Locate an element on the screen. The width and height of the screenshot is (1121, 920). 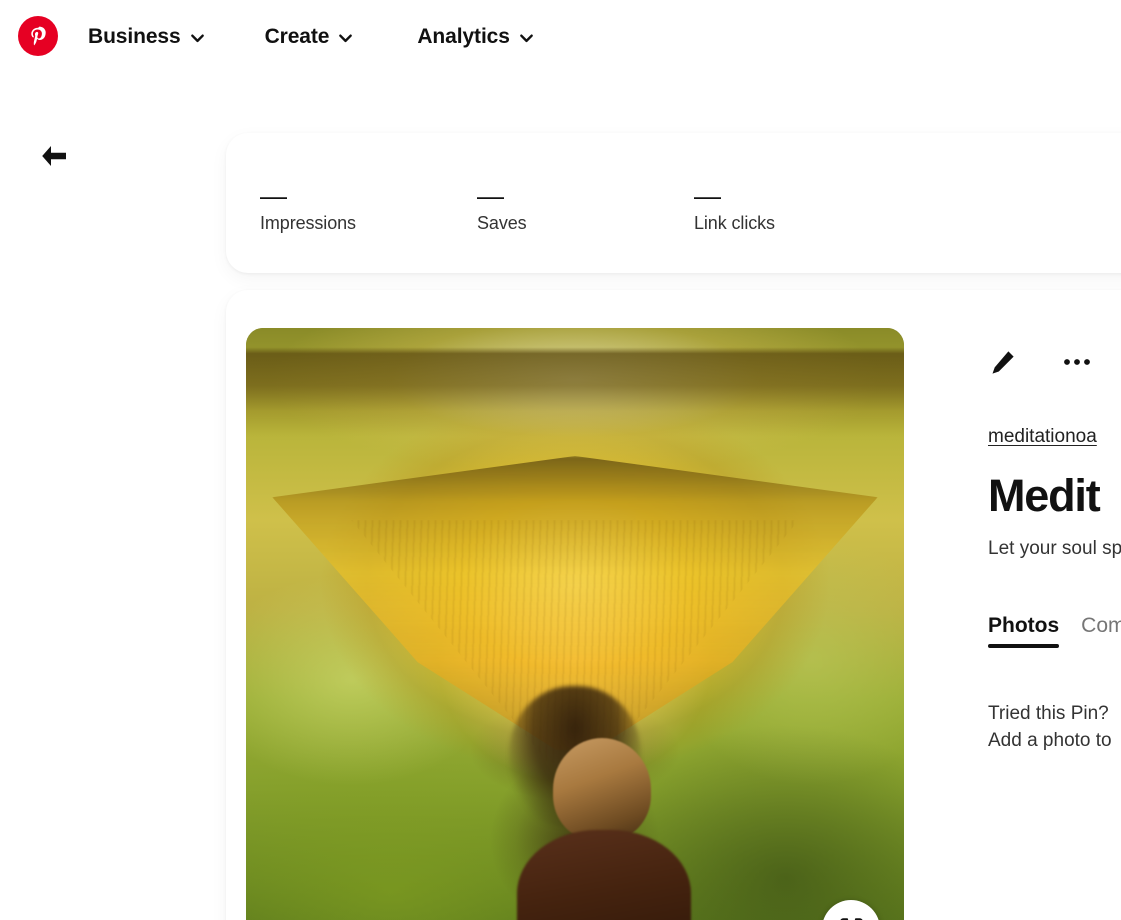
top-navigation-bar: Business Create Analytics is located at coordinates (560, 37).